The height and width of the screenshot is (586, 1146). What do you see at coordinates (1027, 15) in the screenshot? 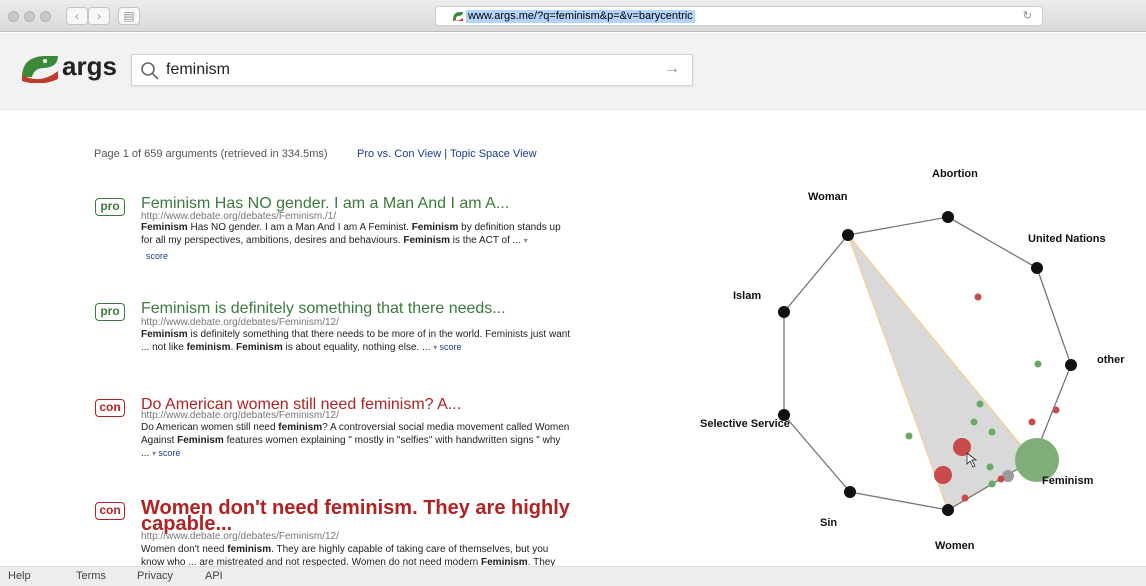
I see `reload-icon: ↻` at bounding box center [1027, 15].